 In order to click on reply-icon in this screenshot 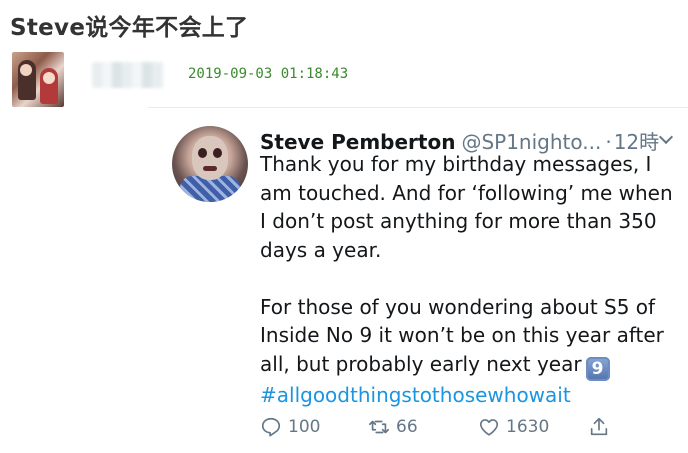, I will do `click(271, 427)`.